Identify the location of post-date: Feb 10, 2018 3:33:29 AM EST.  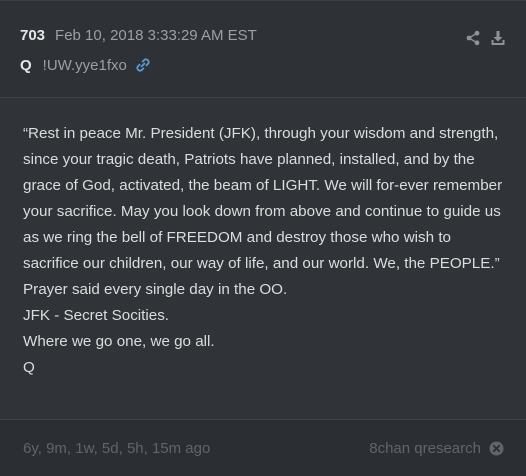
(156, 35).